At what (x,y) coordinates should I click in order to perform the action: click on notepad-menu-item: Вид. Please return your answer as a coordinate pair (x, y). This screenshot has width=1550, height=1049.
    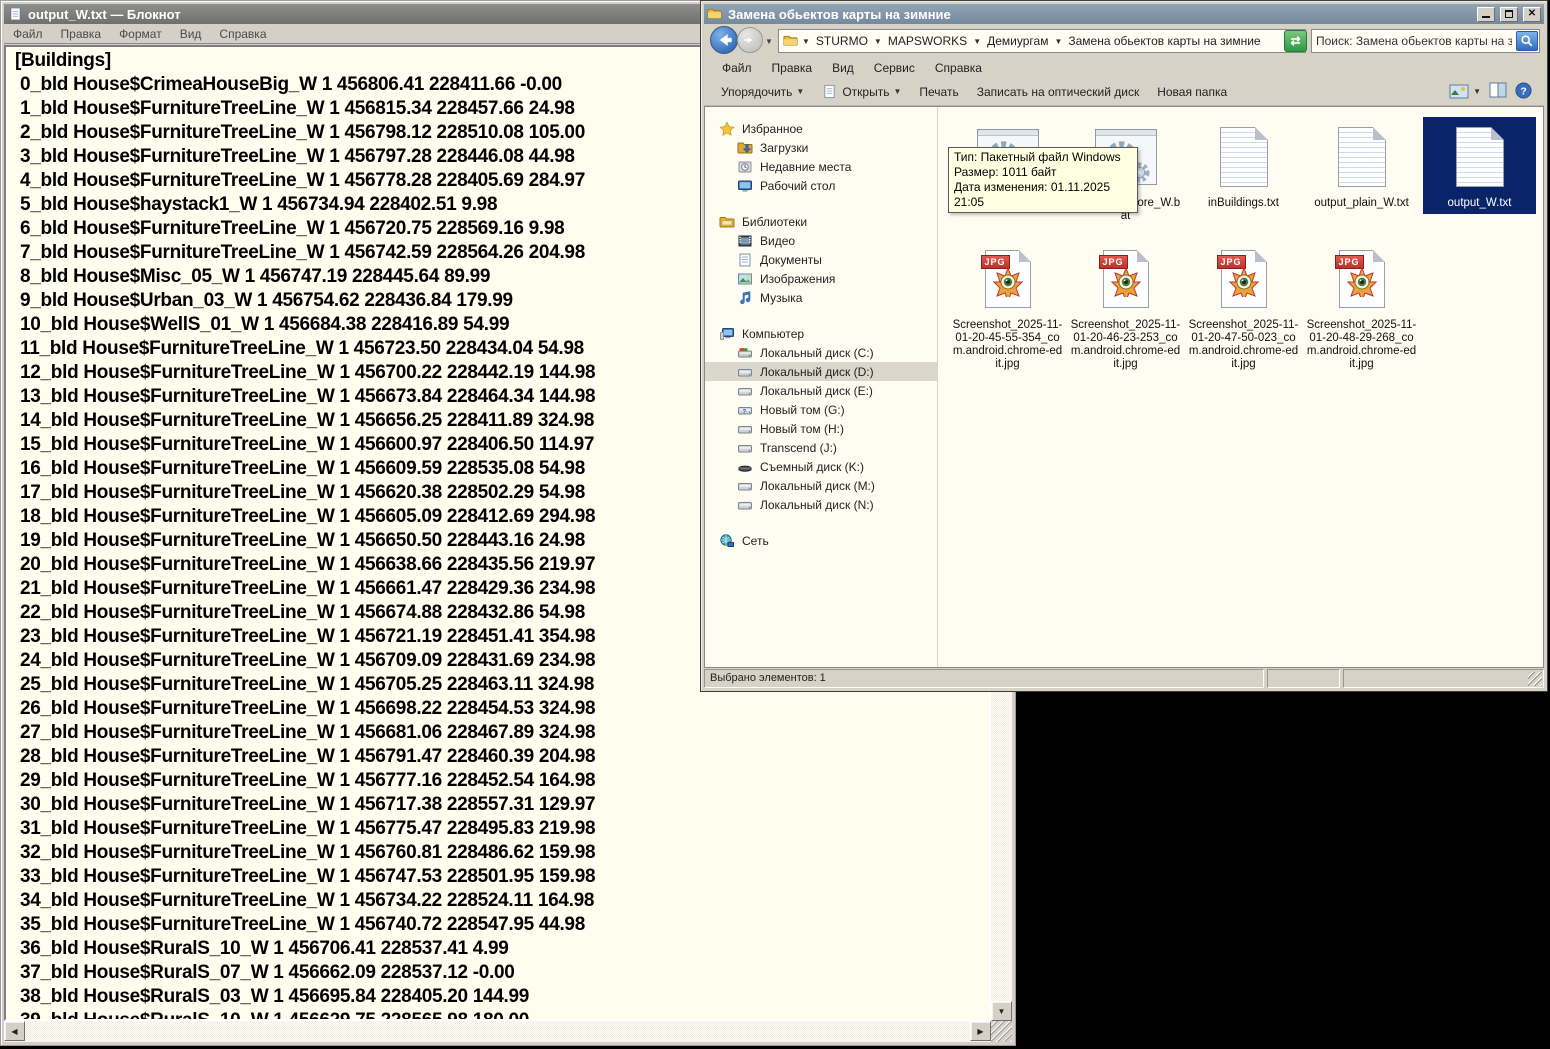
    Looking at the image, I should click on (191, 34).